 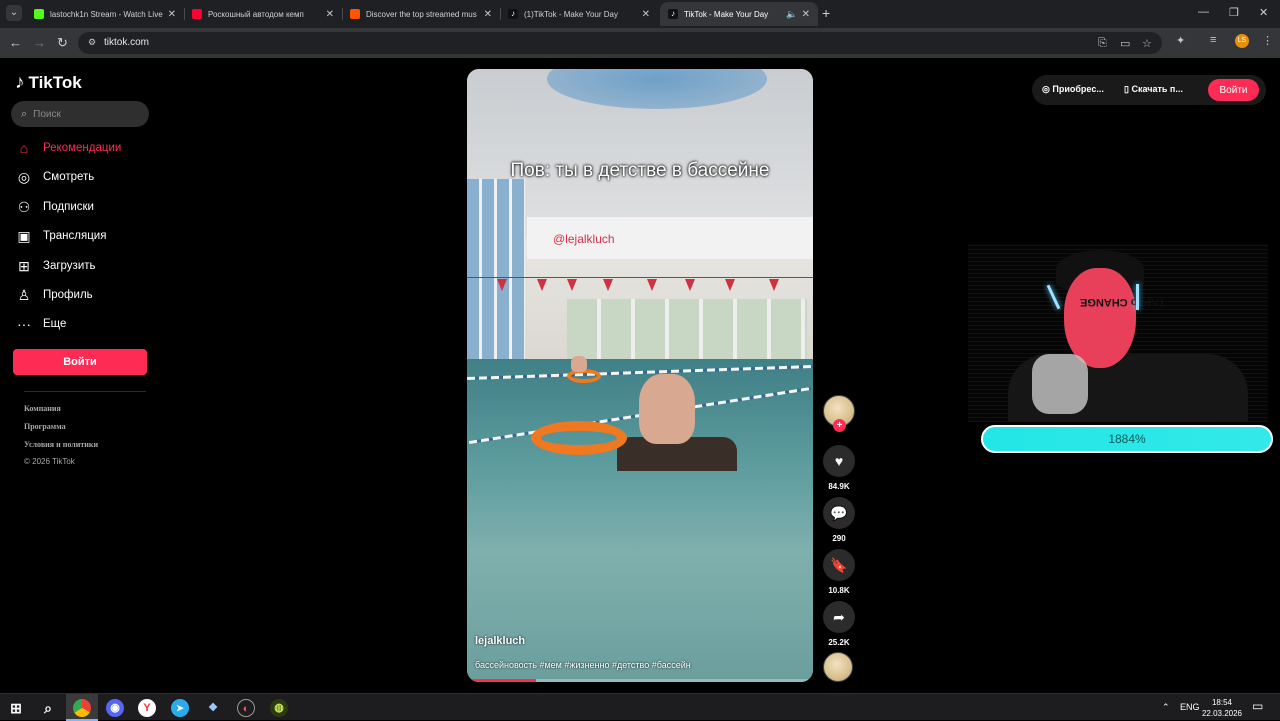 I want to click on browser-tab: Discover the top streamed mus ✕, so click(x=421, y=14).